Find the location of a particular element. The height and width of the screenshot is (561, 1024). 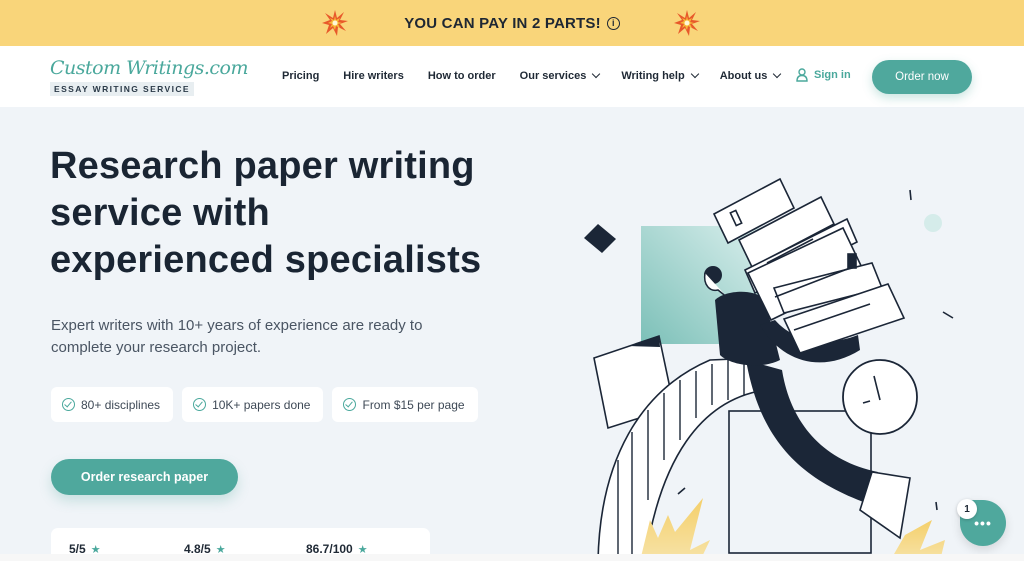

nav-label: About us is located at coordinates (743, 76).